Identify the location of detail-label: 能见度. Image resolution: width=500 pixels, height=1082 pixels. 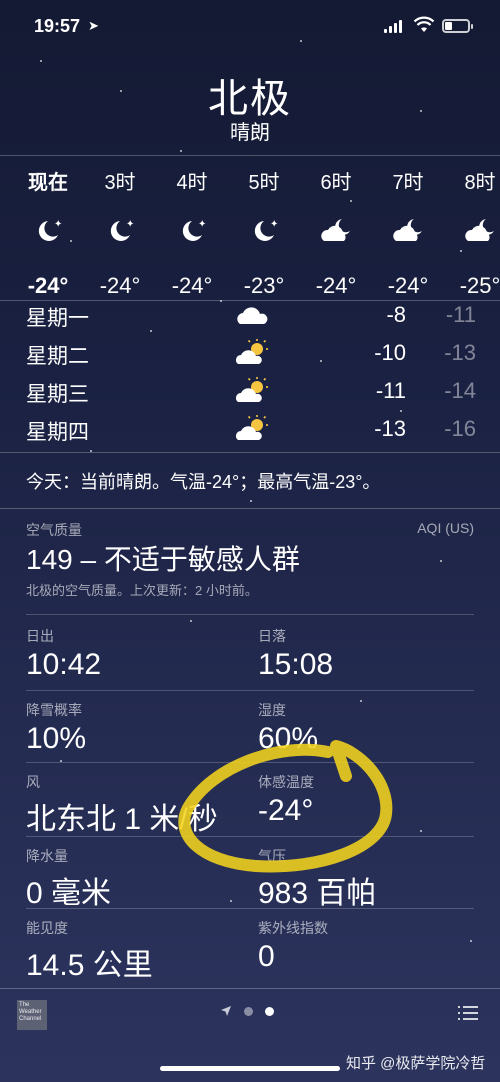
(47, 928).